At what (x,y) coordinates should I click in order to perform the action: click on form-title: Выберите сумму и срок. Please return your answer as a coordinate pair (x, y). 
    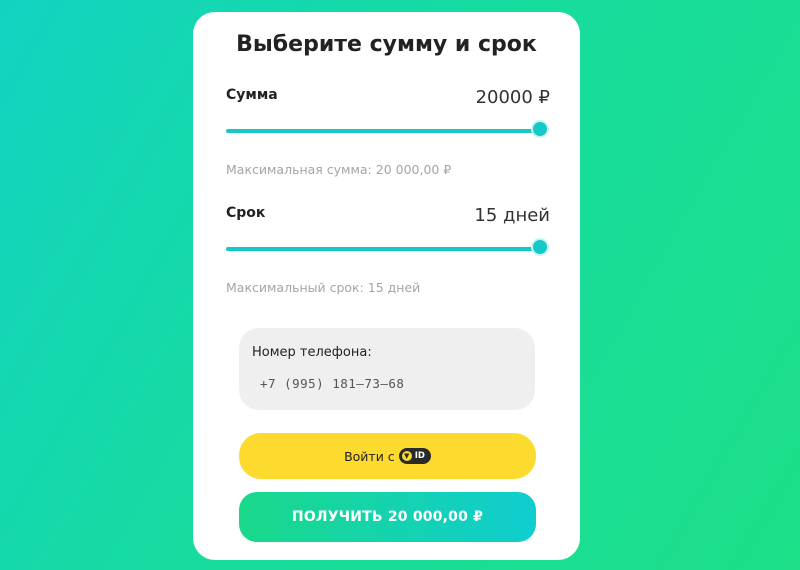
    Looking at the image, I should click on (386, 44).